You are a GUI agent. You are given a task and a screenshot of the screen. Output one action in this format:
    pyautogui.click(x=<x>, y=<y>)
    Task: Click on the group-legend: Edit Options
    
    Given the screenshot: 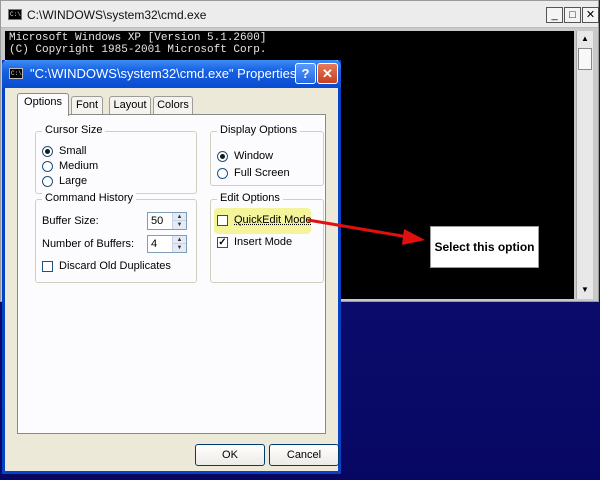 What is the action you would take?
    pyautogui.click(x=250, y=198)
    